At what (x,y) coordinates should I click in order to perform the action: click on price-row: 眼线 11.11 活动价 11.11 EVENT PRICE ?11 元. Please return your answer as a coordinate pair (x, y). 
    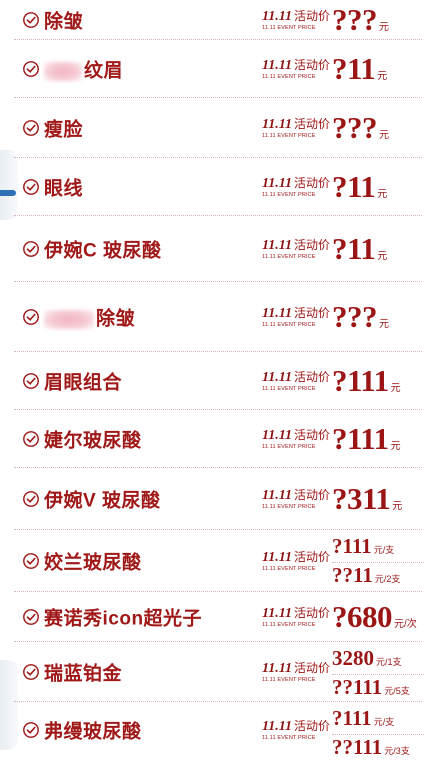
    Looking at the image, I should click on (218, 187).